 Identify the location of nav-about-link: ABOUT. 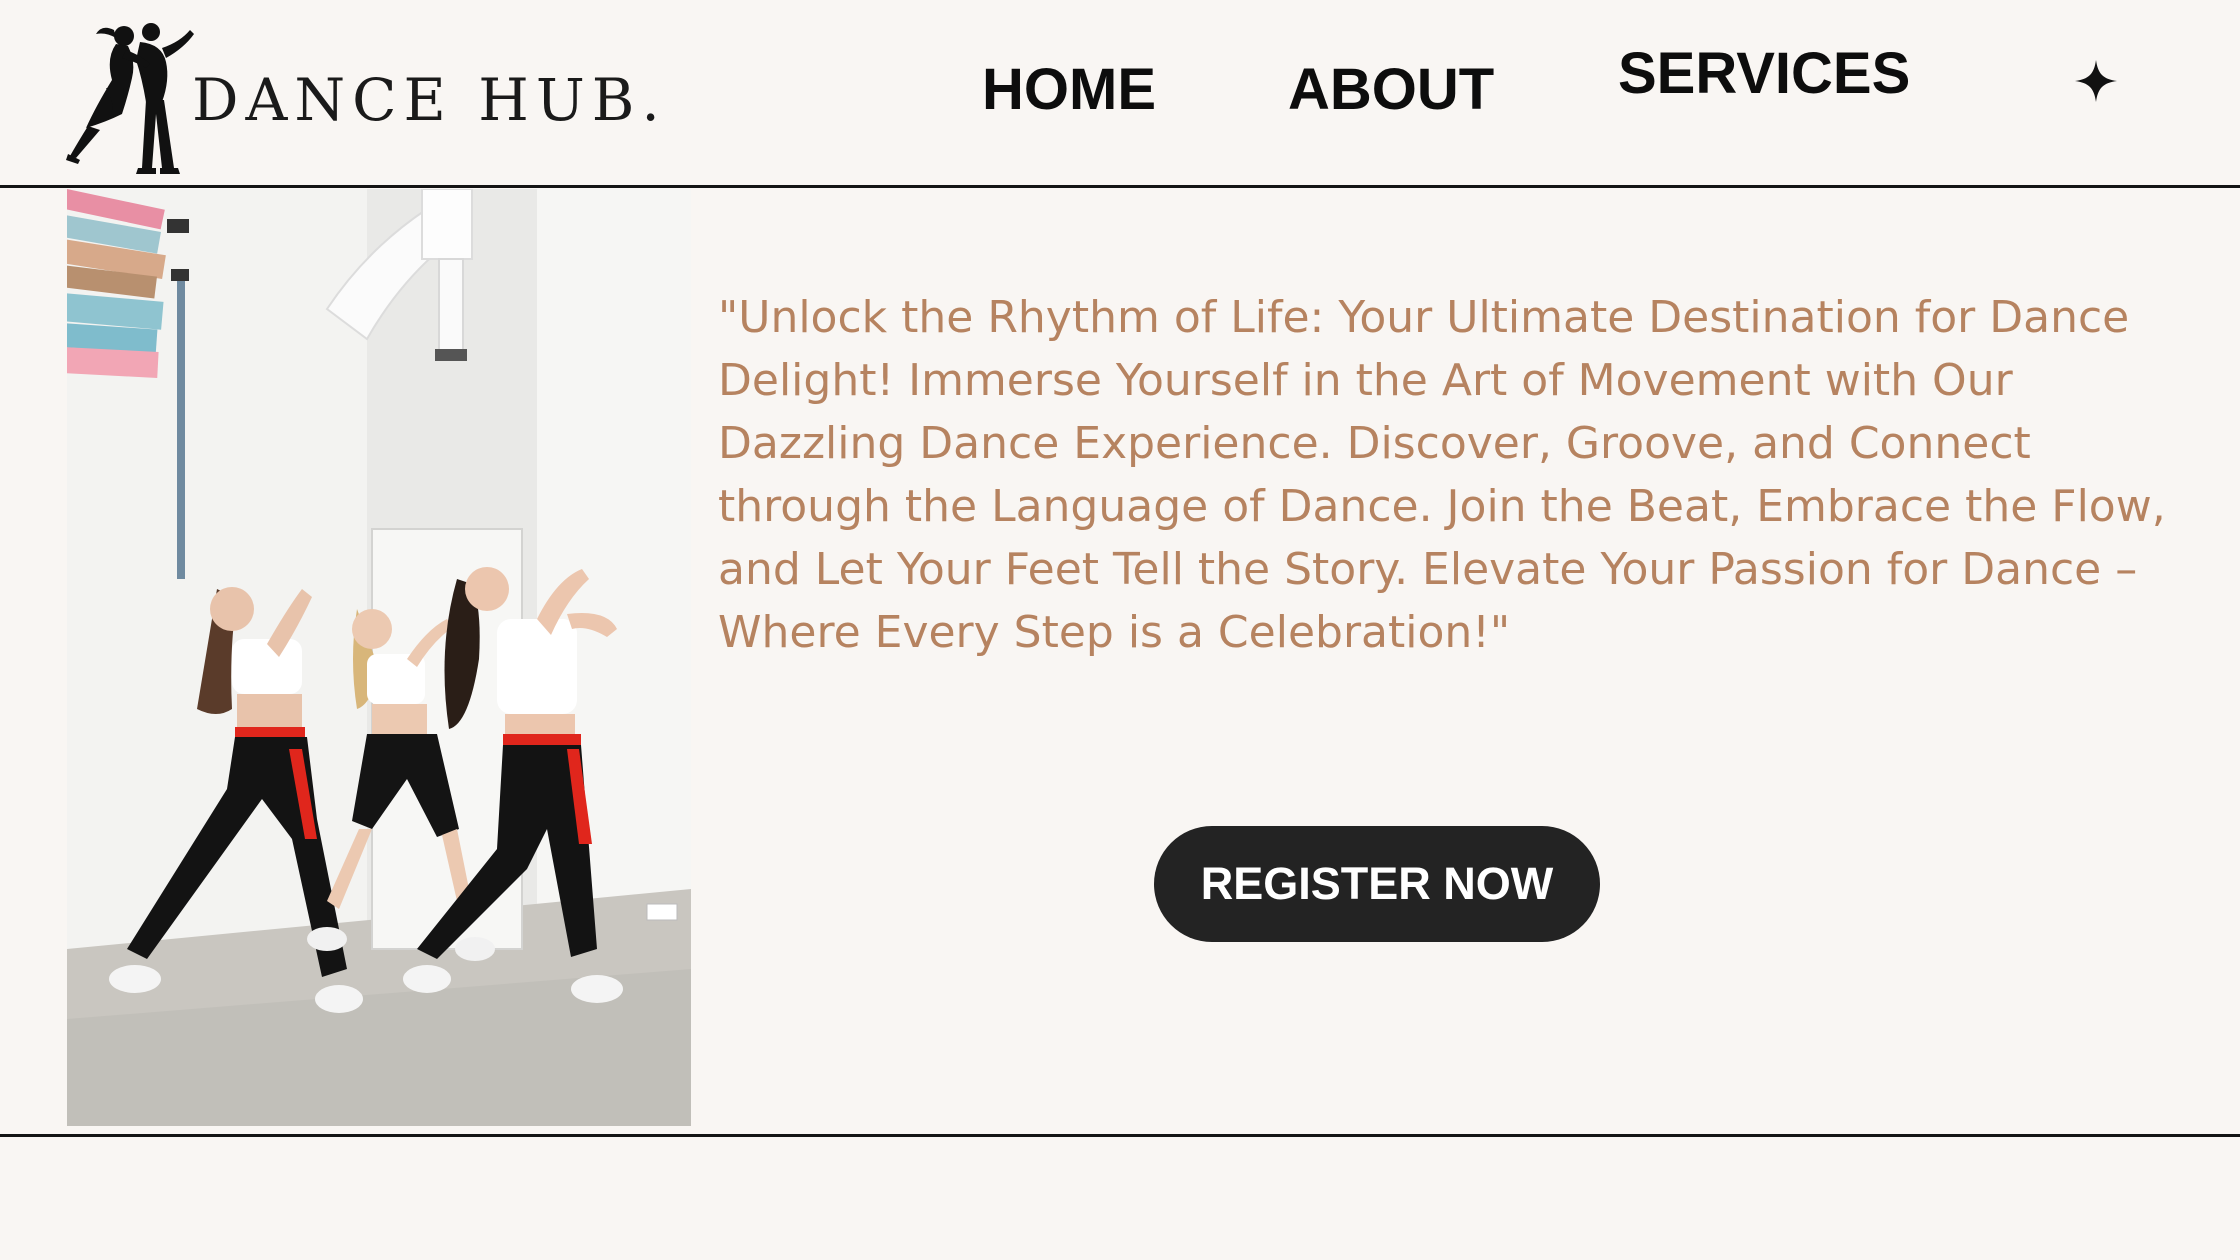
(1391, 89).